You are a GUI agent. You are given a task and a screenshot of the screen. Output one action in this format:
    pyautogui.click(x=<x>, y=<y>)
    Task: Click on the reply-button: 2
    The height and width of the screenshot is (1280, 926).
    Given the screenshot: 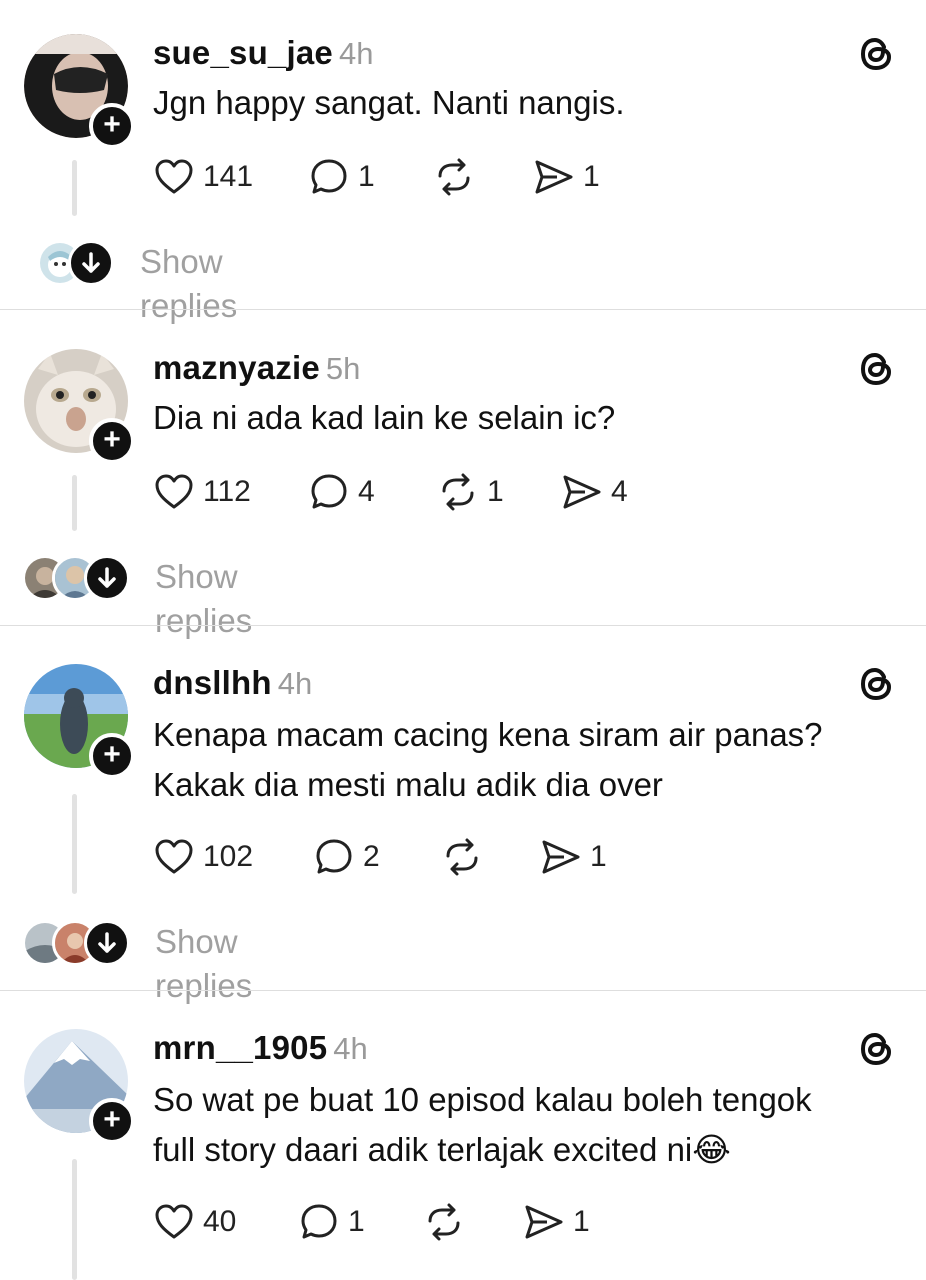 What is the action you would take?
    pyautogui.click(x=346, y=857)
    